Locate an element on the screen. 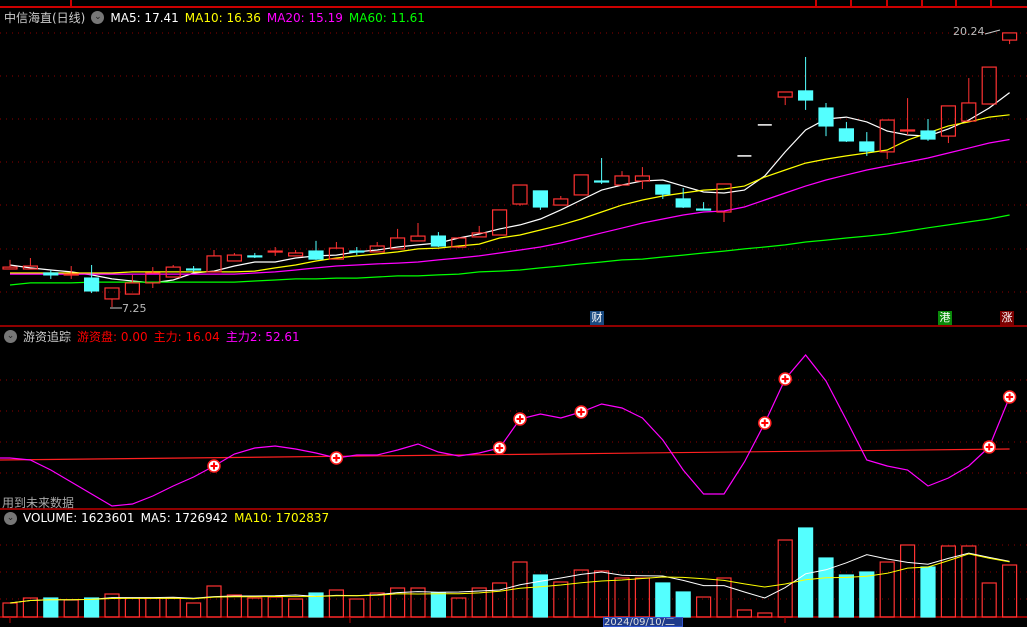 Image resolution: width=1027 pixels, height=627 pixels. cursor-date: 2024/09/10/二 is located at coordinates (643, 622).